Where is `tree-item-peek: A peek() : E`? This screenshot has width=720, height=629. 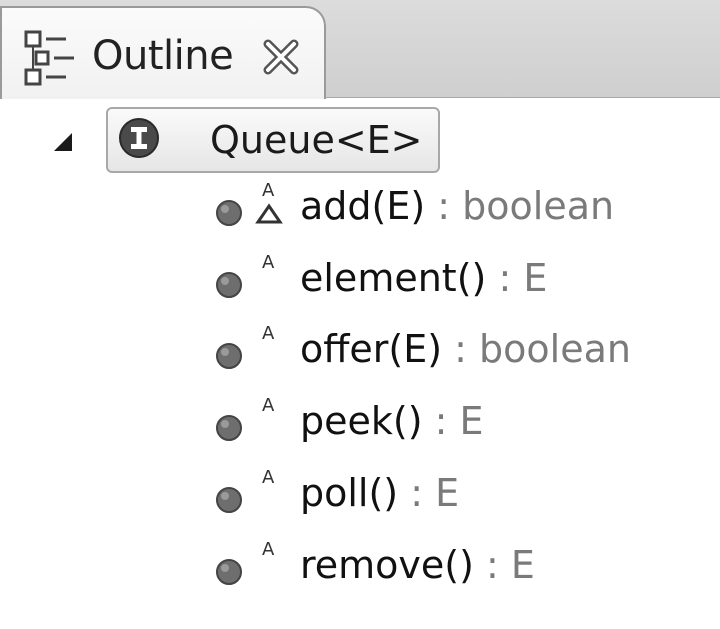
tree-item-peek: A peek() : E is located at coordinates (460, 425).